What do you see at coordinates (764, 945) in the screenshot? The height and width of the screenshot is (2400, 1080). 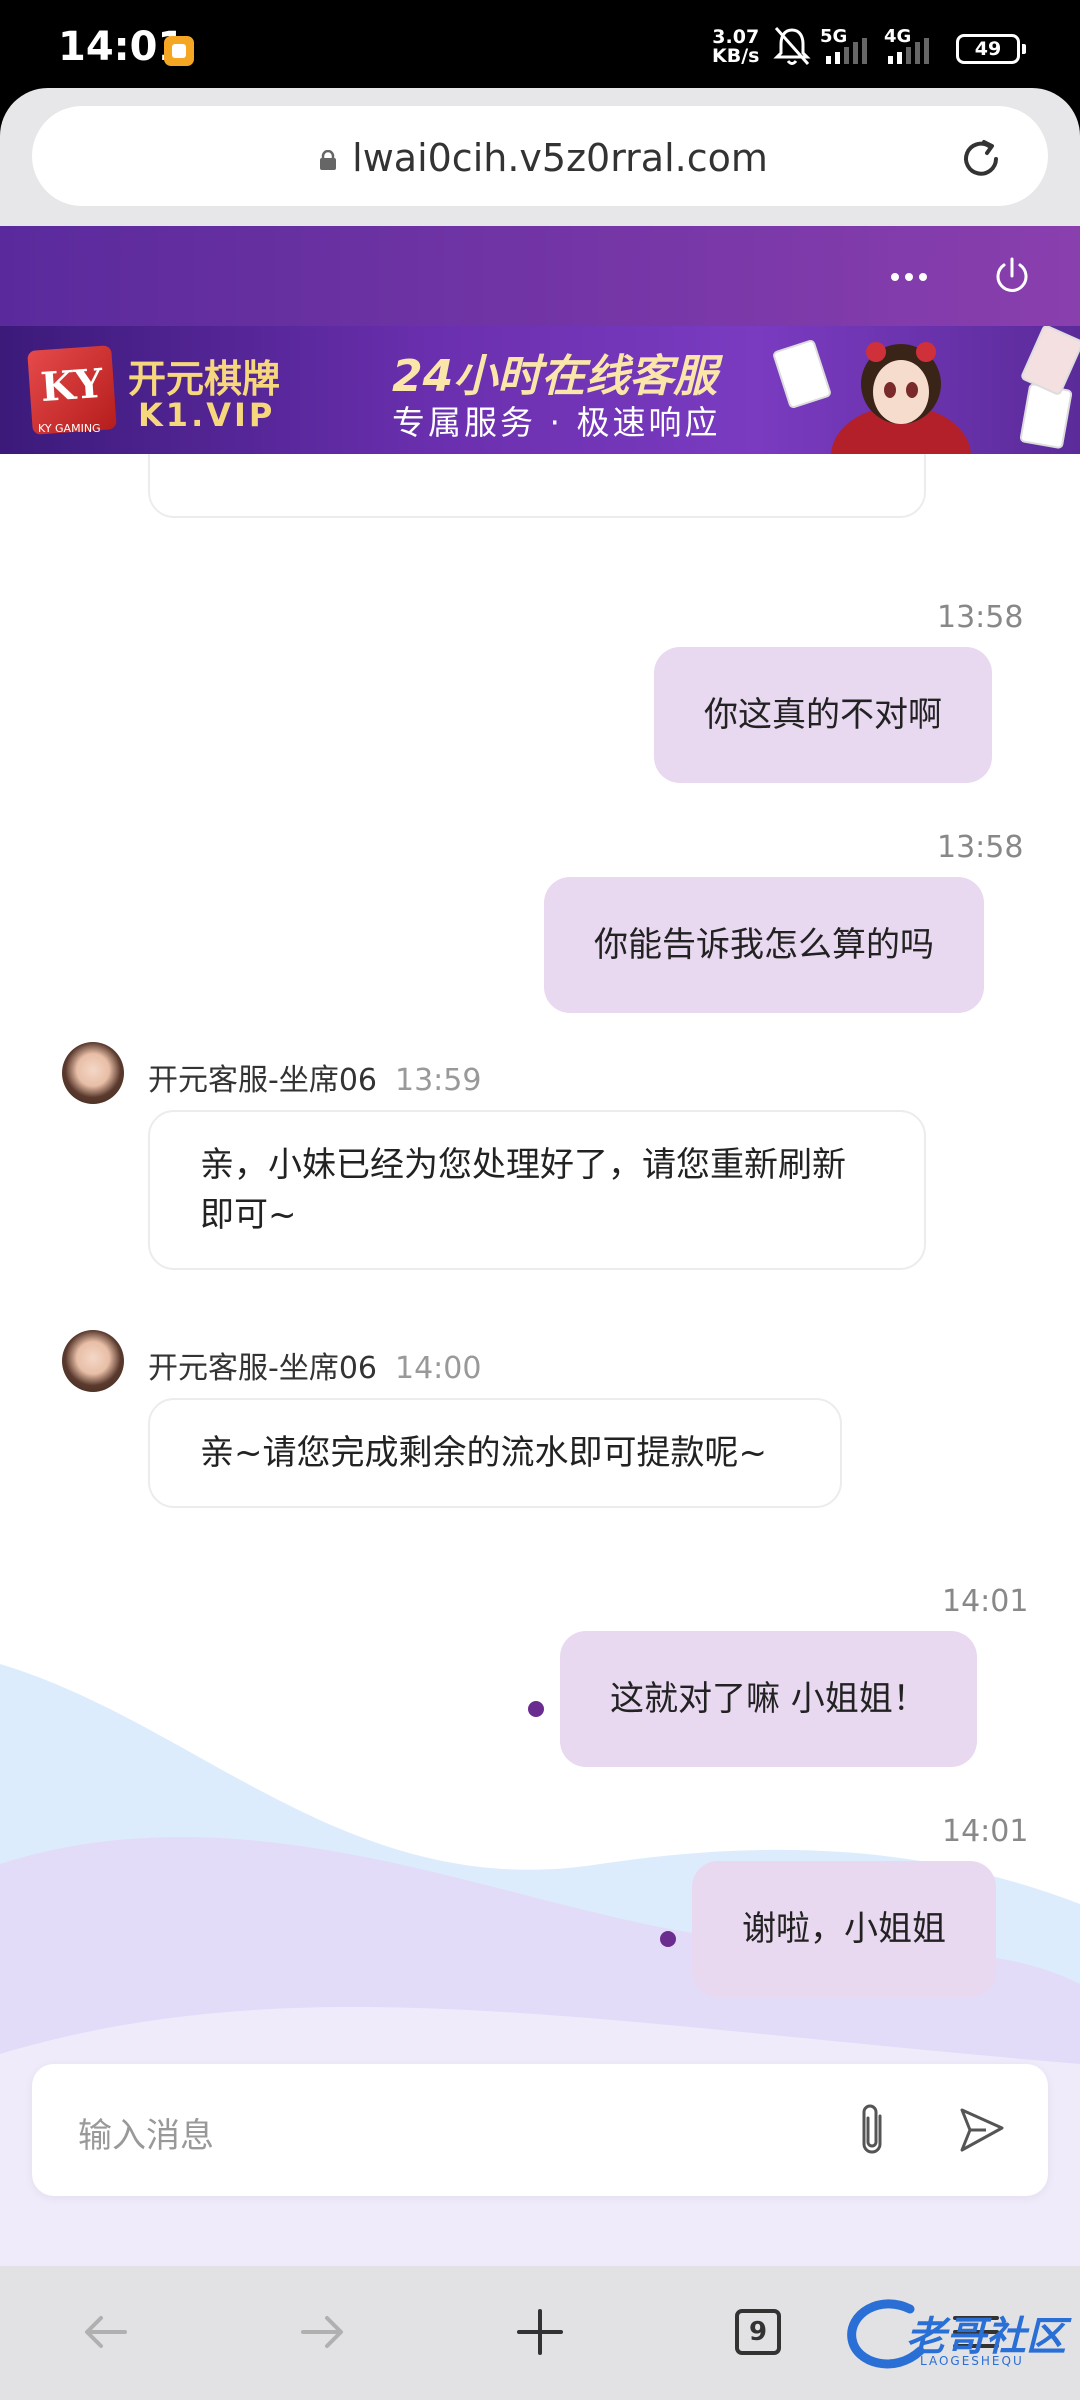 I see `outgoing-message: 你能告诉我怎么算的吗` at bounding box center [764, 945].